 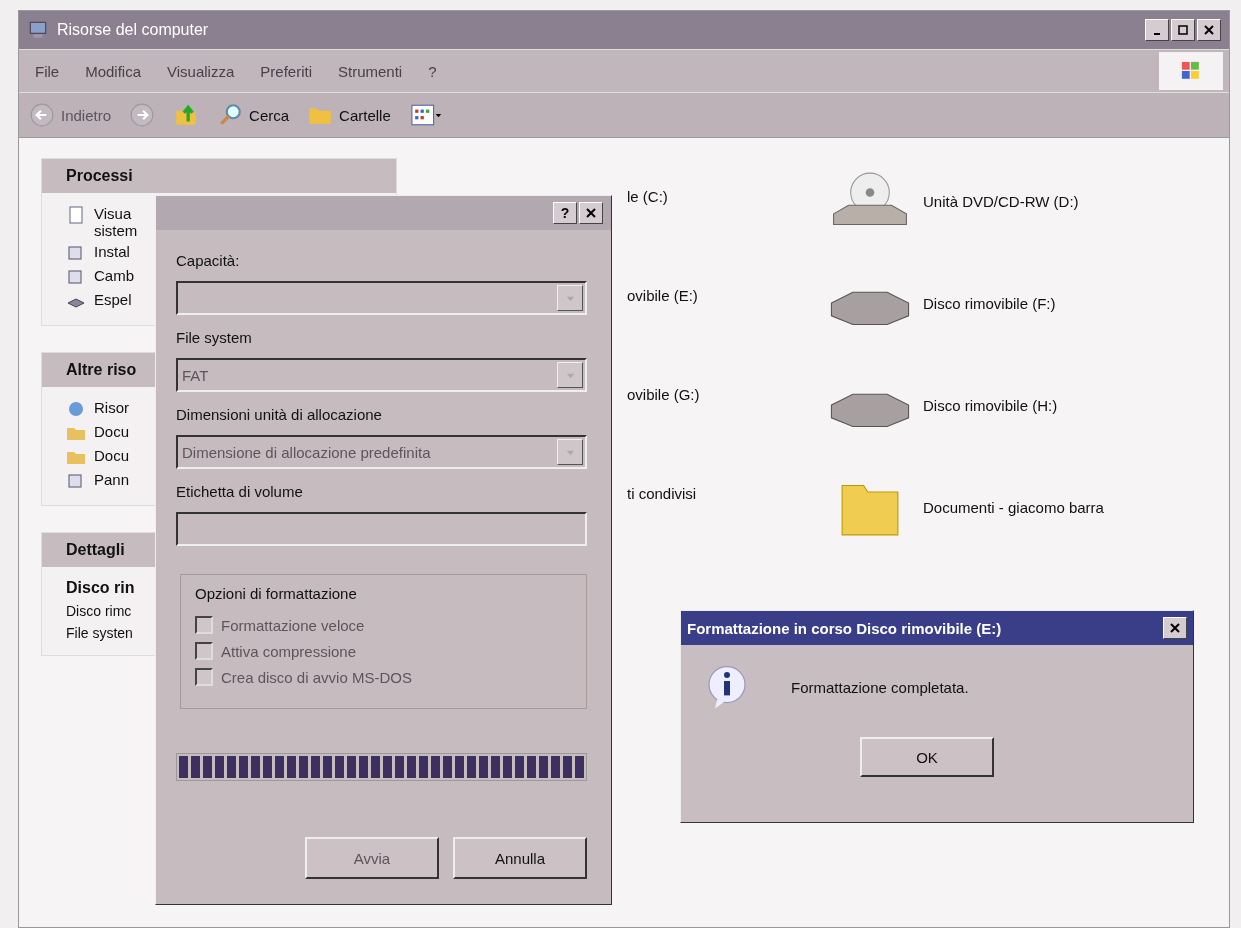 What do you see at coordinates (1013, 507) in the screenshot?
I see `drive-label: Documenti - giacomo barra` at bounding box center [1013, 507].